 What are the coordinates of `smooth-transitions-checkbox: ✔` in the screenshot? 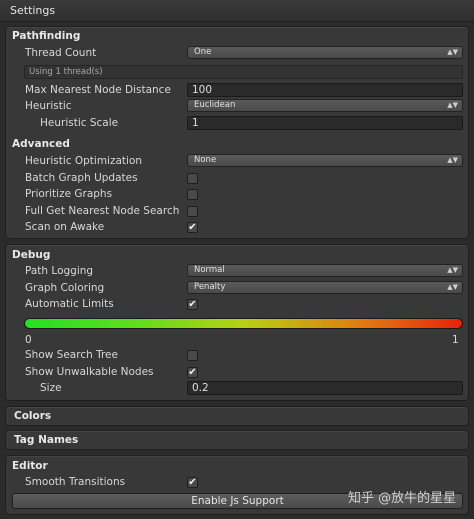 It's located at (192, 482).